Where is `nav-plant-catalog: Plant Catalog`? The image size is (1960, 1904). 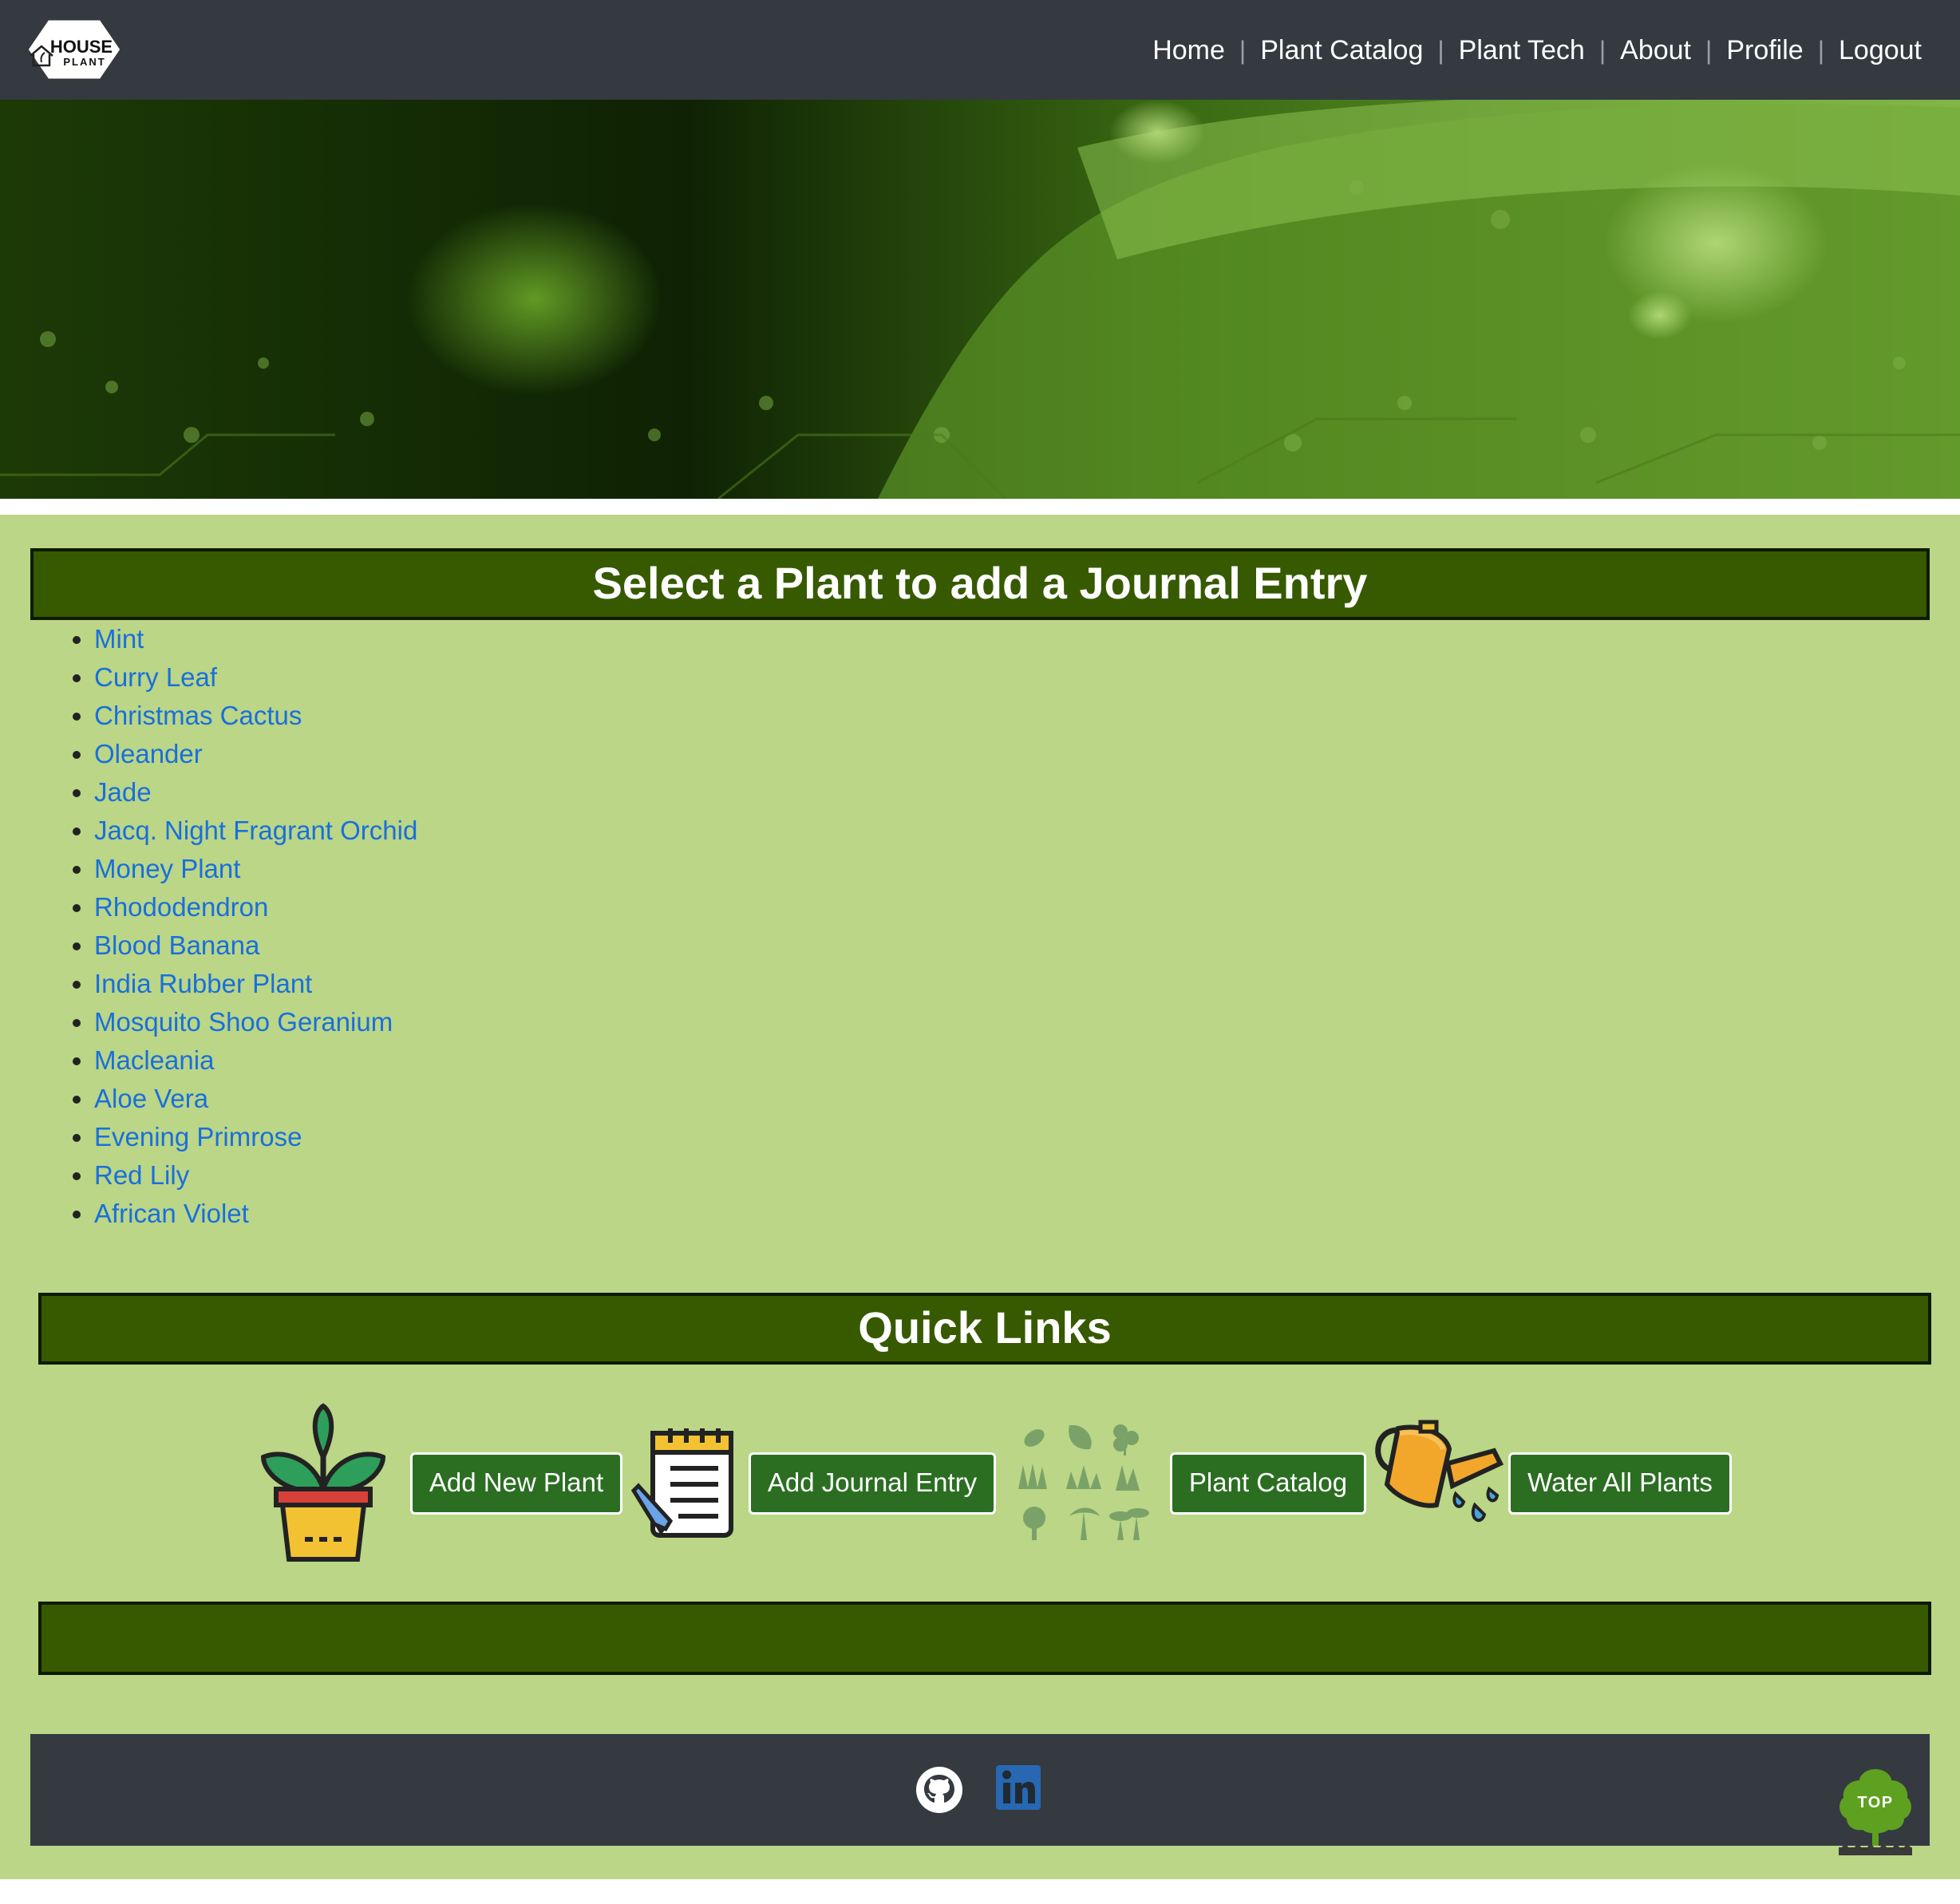 nav-plant-catalog: Plant Catalog is located at coordinates (1341, 50).